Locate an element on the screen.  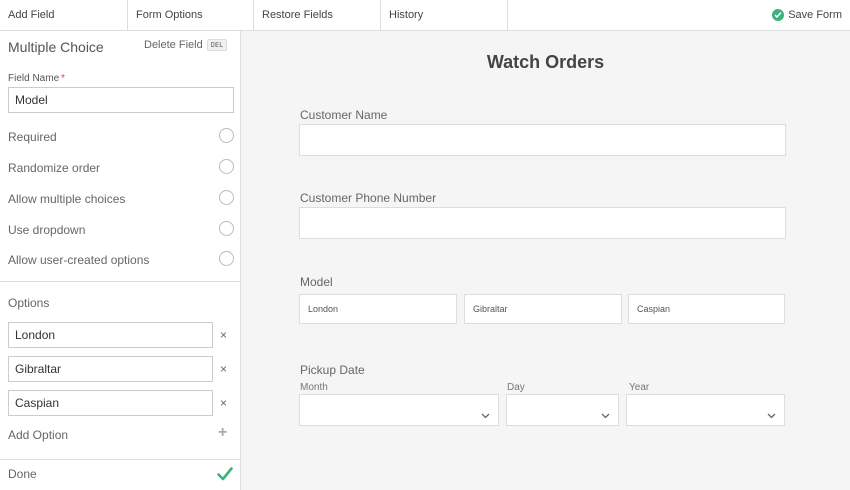
toggle-required: Required is located at coordinates (121, 137).